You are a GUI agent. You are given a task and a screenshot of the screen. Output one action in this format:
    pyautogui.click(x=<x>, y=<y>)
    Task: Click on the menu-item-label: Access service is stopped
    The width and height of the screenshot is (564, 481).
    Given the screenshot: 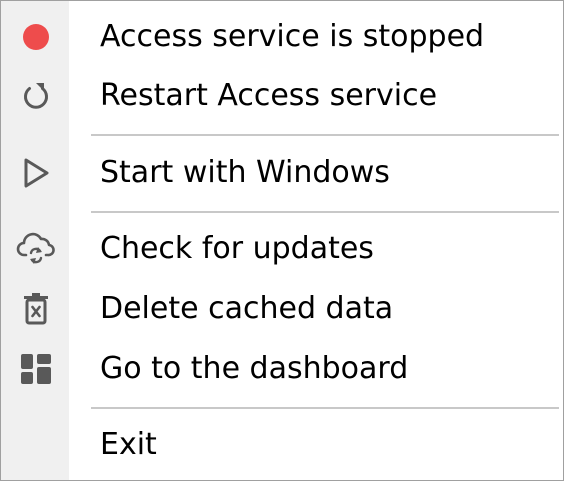 What is the action you would take?
    pyautogui.click(x=292, y=36)
    